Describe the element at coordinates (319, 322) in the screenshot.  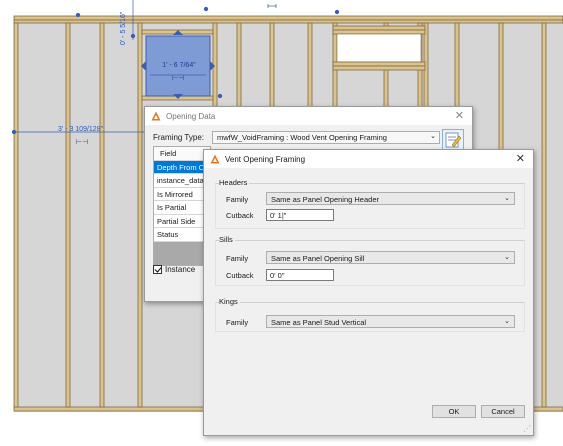
I see `kings-family-value: Same as Panel Stud Vertical` at that location.